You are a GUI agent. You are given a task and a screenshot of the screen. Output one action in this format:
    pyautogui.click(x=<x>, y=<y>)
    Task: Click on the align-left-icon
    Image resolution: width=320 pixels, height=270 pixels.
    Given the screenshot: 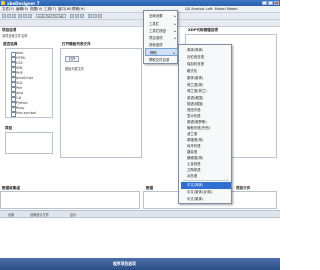 What is the action you would take?
    pyautogui.click(x=90, y=16)
    